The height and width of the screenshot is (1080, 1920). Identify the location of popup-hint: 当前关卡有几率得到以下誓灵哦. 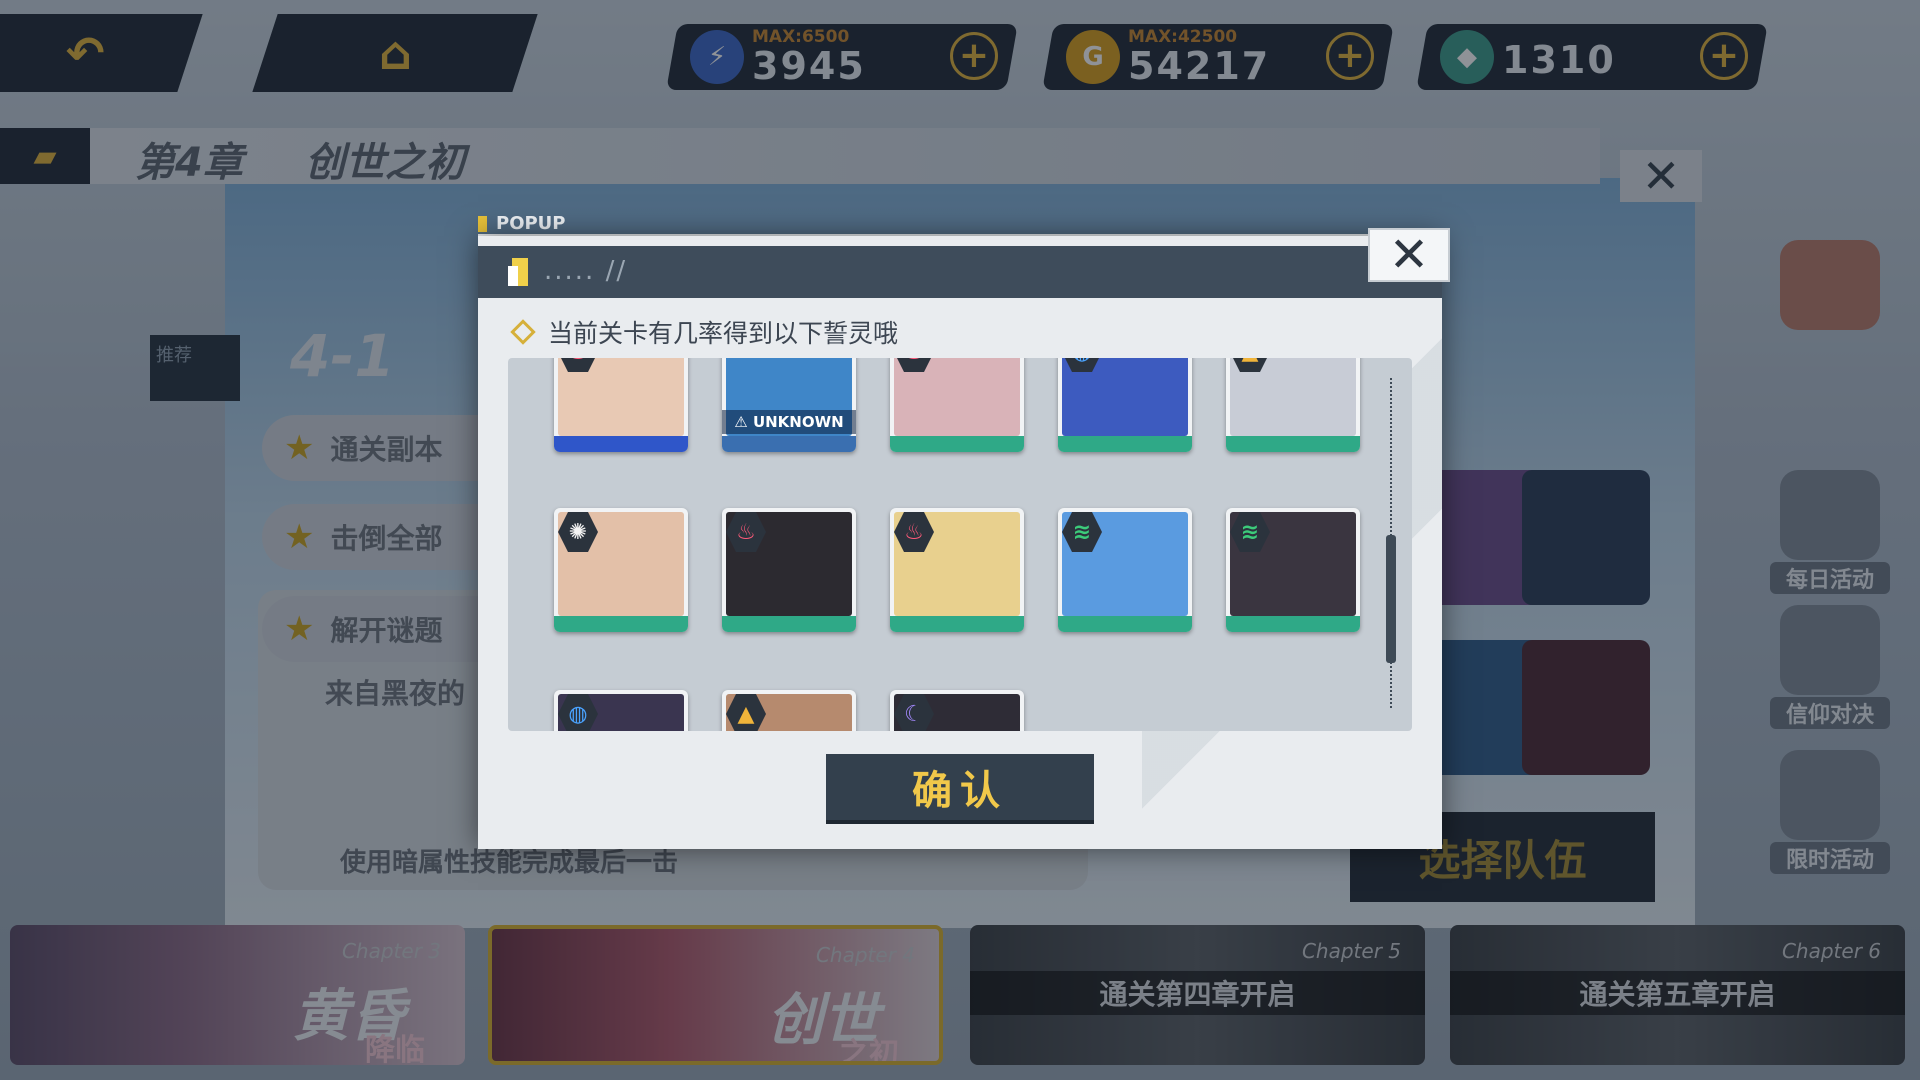
(704, 332).